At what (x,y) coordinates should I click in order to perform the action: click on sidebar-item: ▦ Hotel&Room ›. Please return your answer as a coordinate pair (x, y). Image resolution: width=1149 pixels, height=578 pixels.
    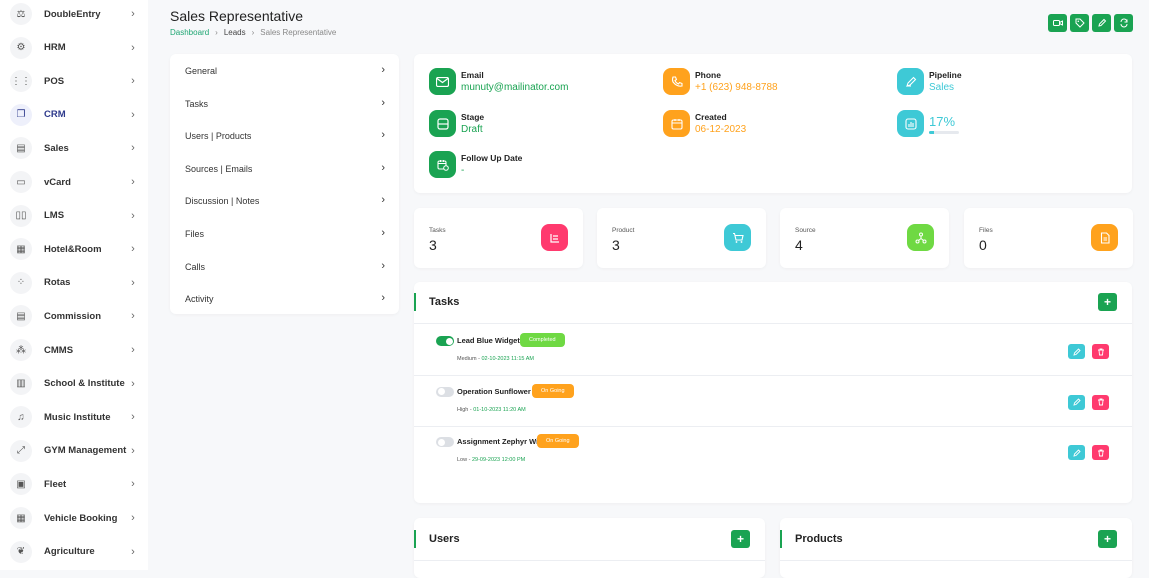
    Looking at the image, I should click on (74, 249).